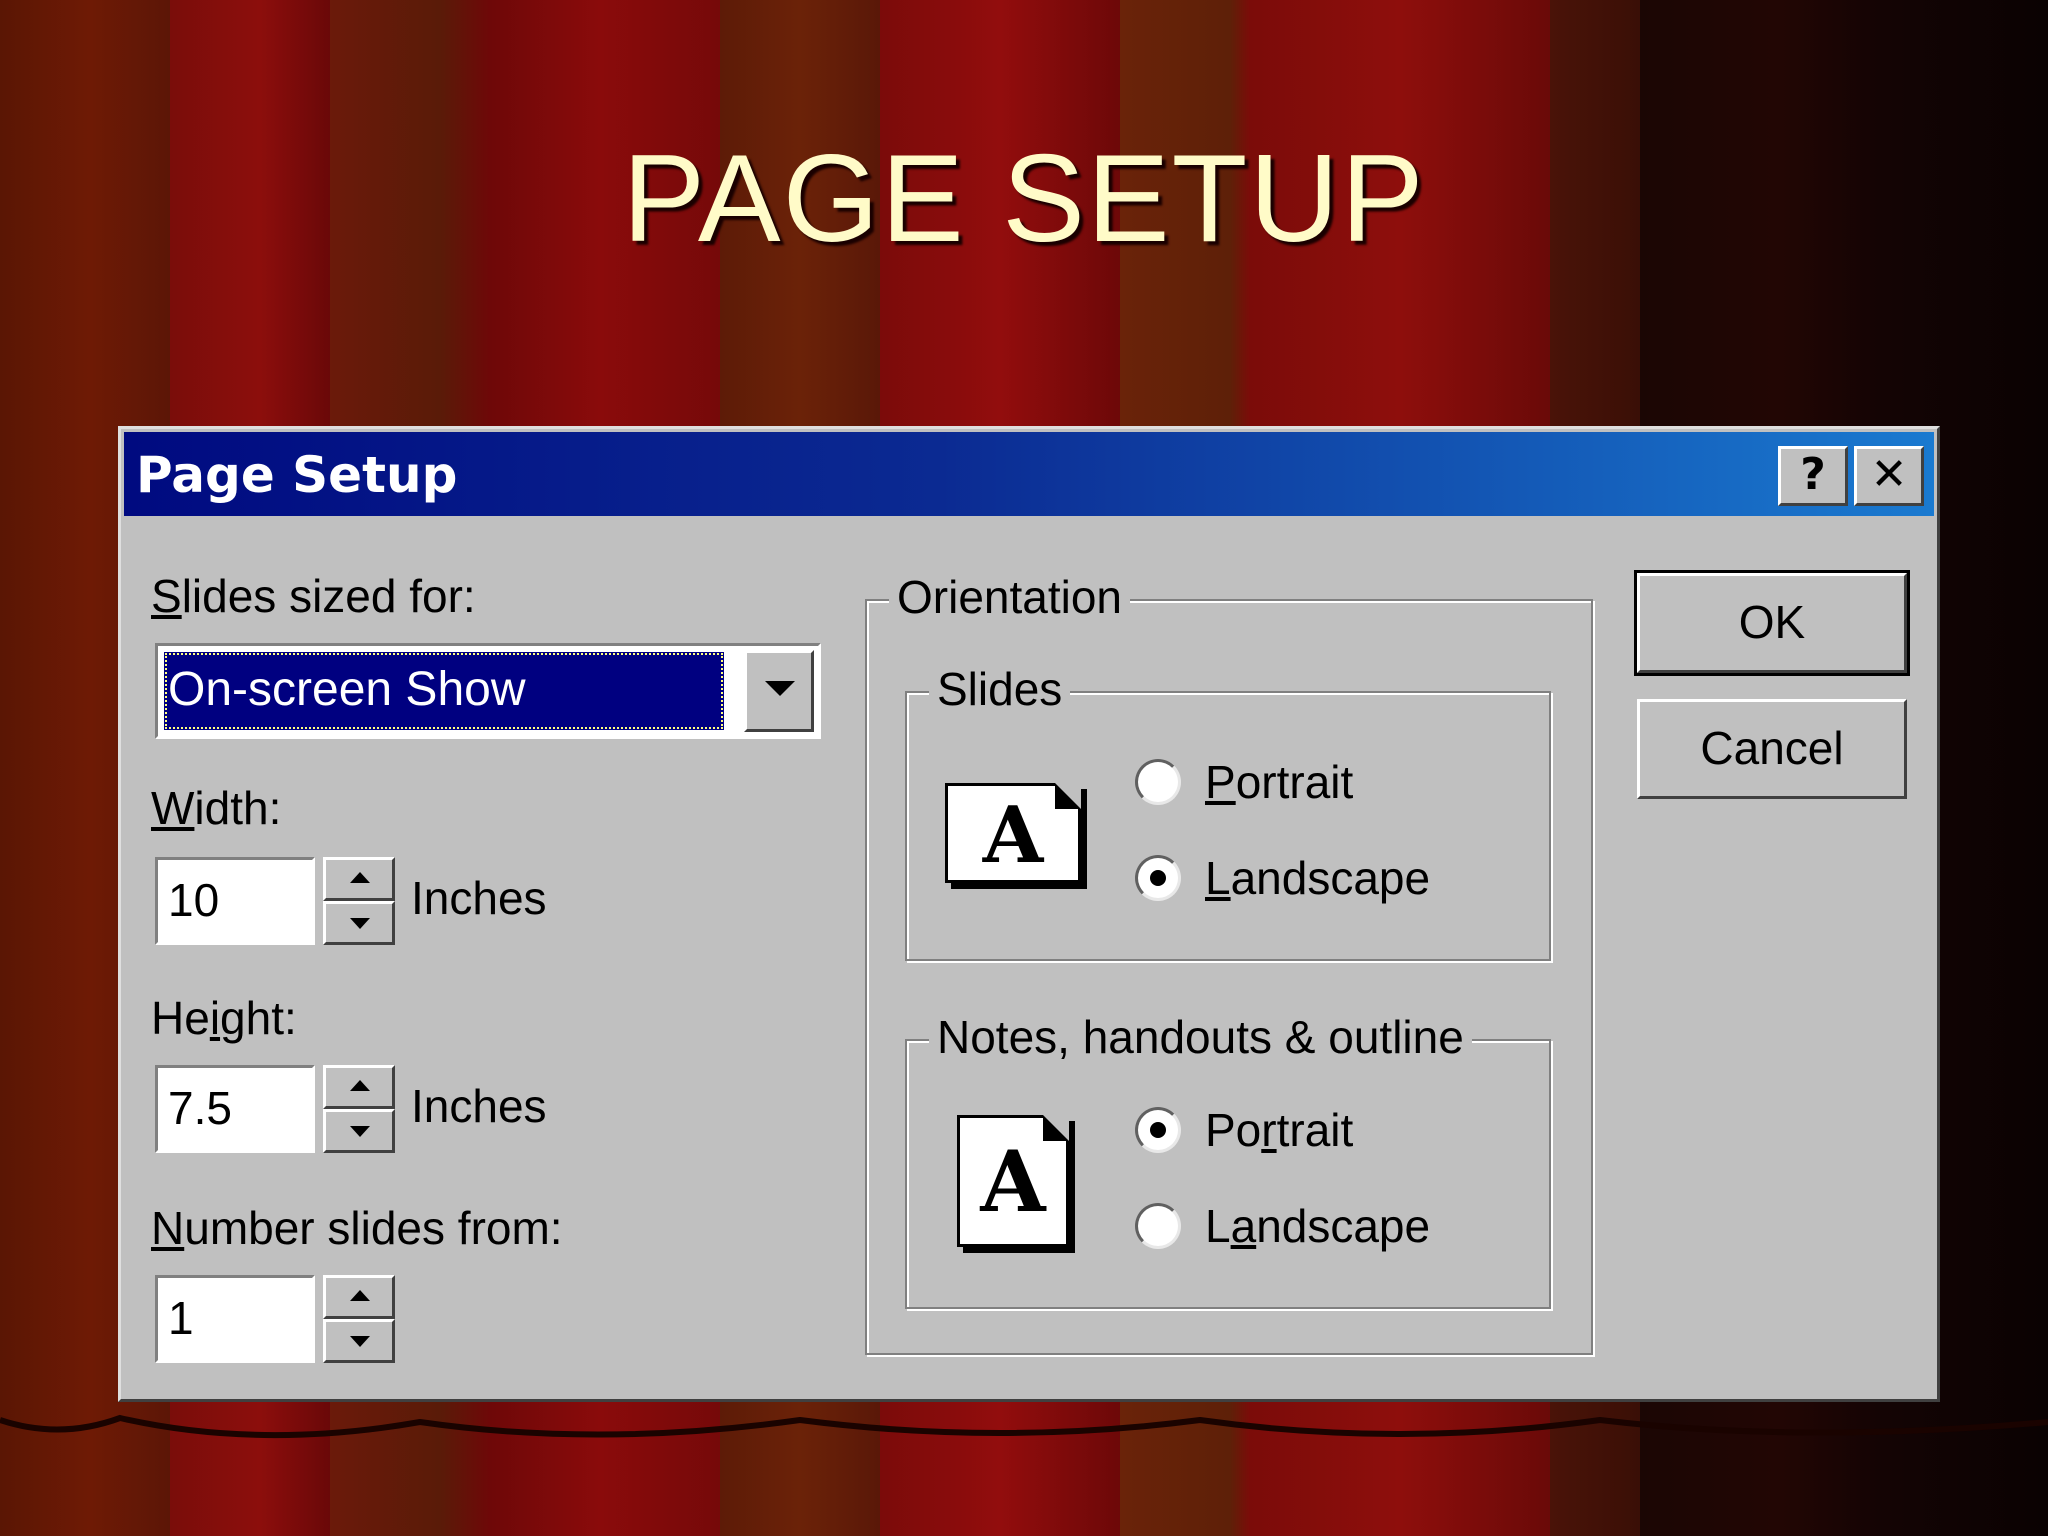  Describe the element at coordinates (444, 691) in the screenshot. I see `slides-sized-for-value: On-screen Show` at that location.